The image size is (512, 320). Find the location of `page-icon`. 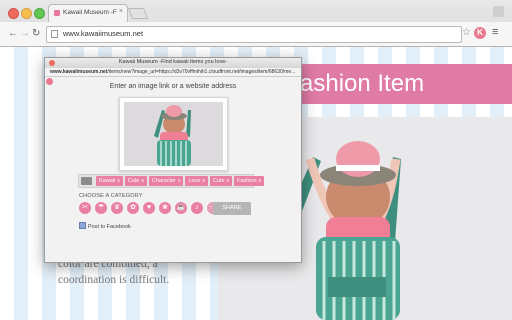

page-icon is located at coordinates (54, 34).